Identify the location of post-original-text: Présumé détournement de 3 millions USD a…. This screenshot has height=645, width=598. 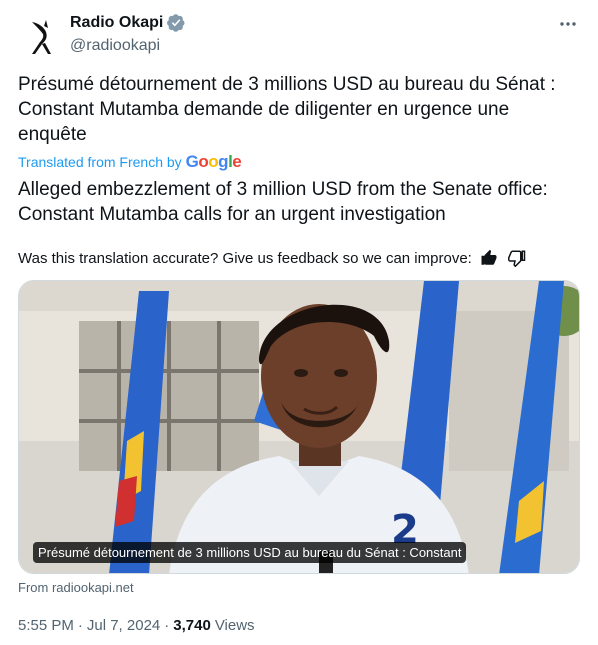
(287, 109).